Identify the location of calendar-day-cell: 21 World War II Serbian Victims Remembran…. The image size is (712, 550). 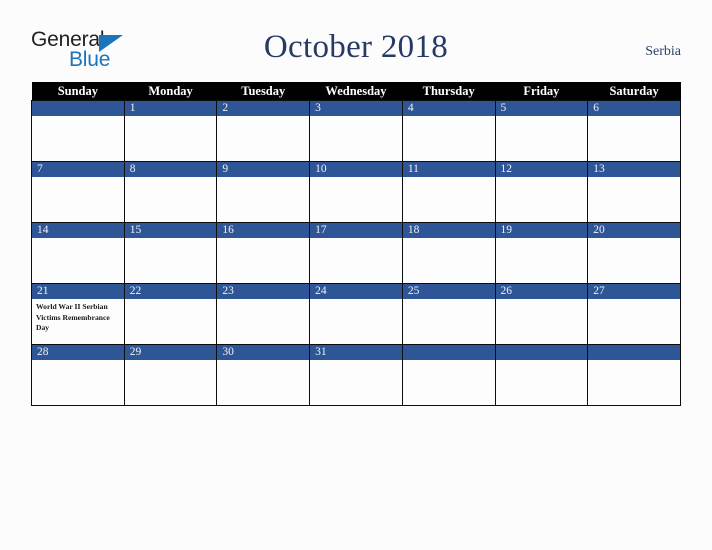
(78, 314).